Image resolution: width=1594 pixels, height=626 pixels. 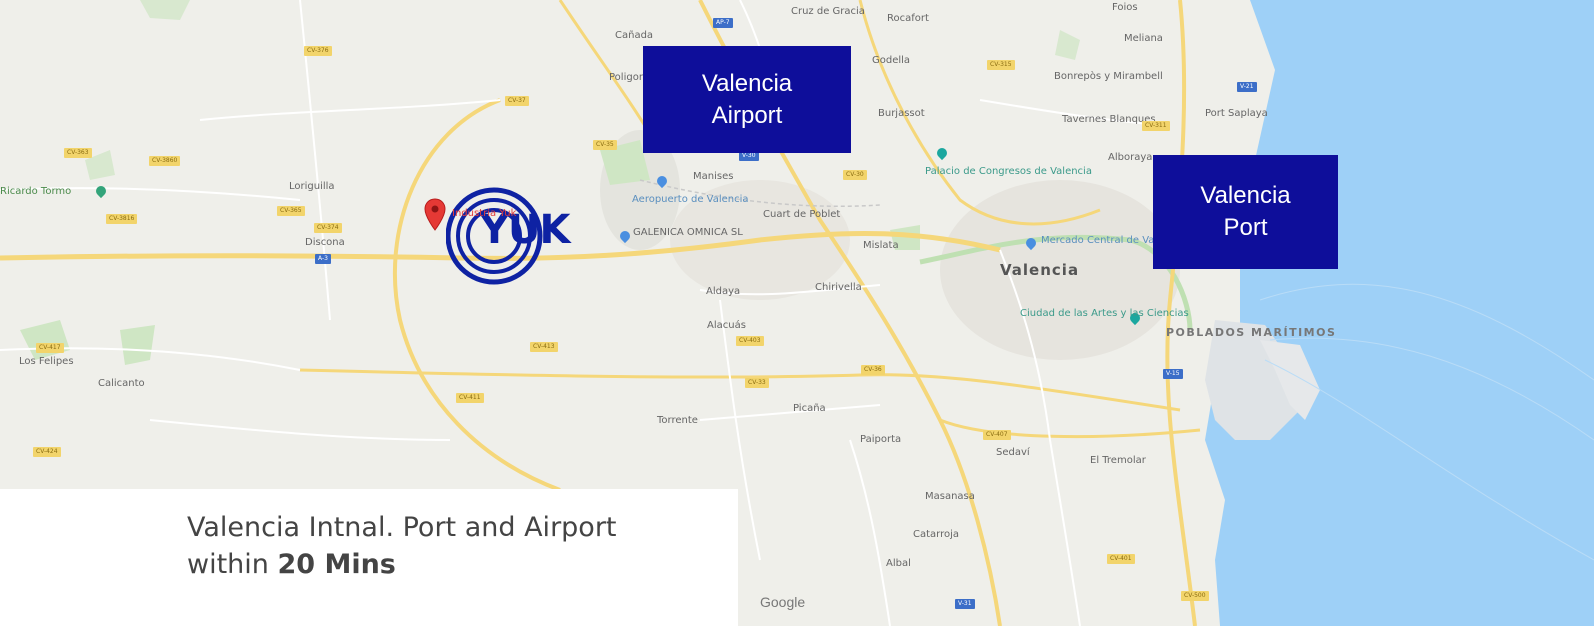 I want to click on place-label: Catarroja, so click(x=936, y=534).